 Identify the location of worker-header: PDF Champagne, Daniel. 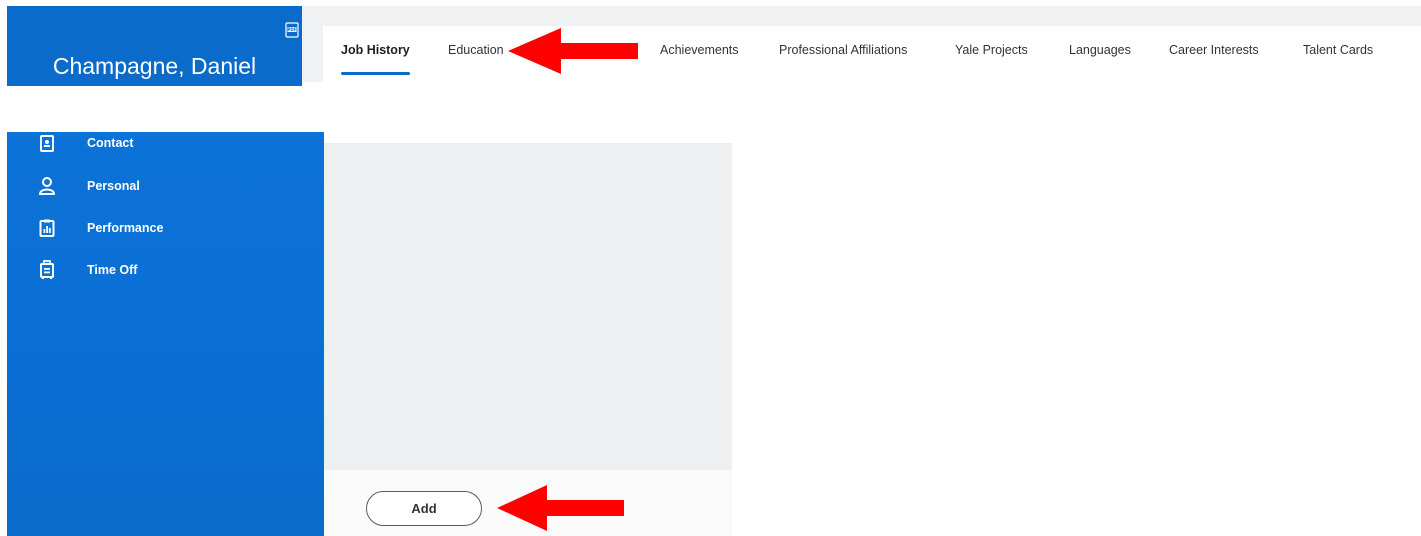
(154, 46).